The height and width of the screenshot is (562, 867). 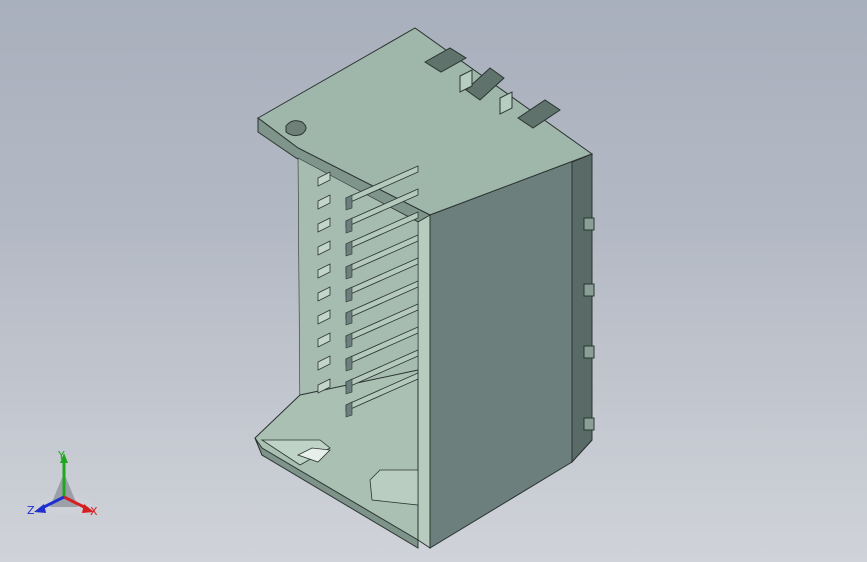 What do you see at coordinates (424, 381) in the screenshot?
I see `front-wall-edge` at bounding box center [424, 381].